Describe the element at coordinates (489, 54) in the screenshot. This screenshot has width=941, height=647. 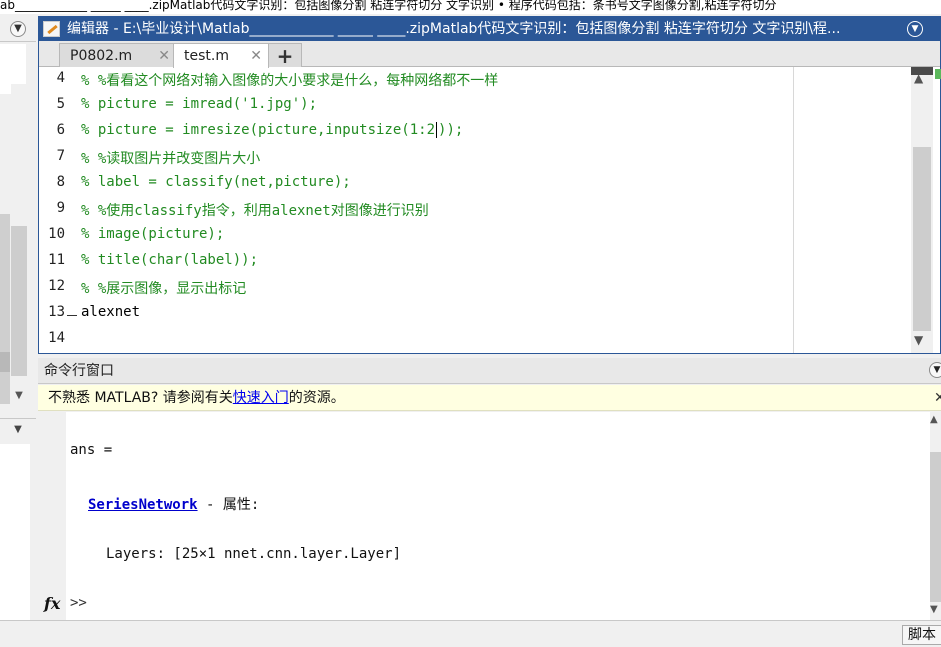
I see `editor-tab-bar: P0802.m ✕ test.m ✕ +` at that location.